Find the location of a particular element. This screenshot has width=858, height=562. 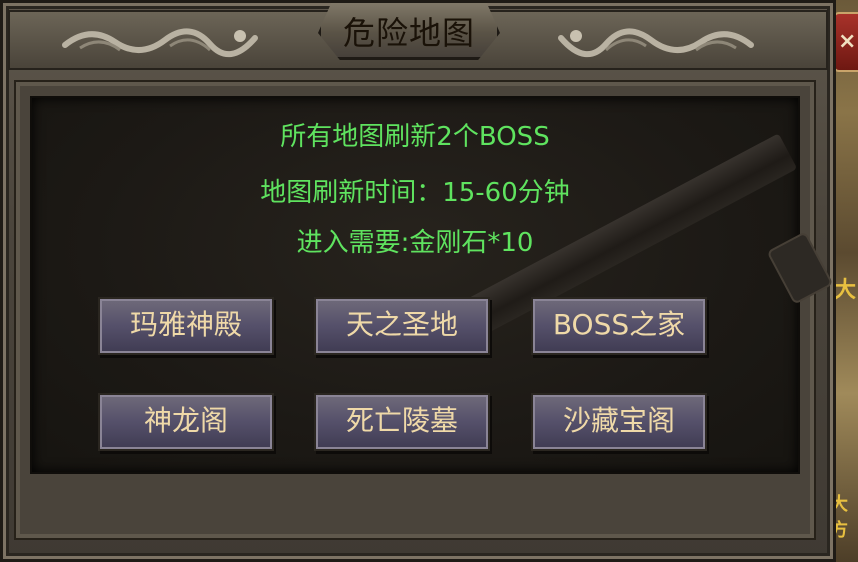

info-refresh-time: 地图刷新时间：15-60分钟 is located at coordinates (415, 193).